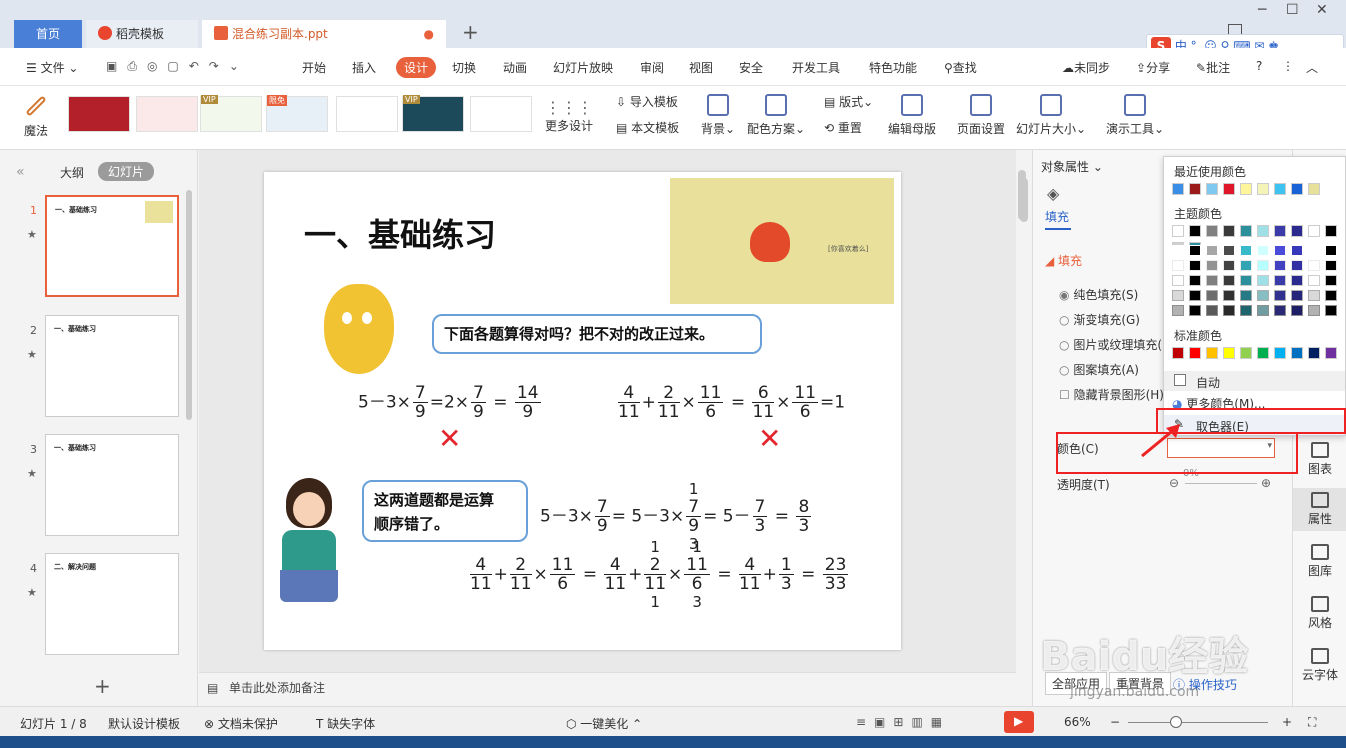  Describe the element at coordinates (324, 34) in the screenshot. I see `tab-document: 混合练习副本.ppt ●` at that location.